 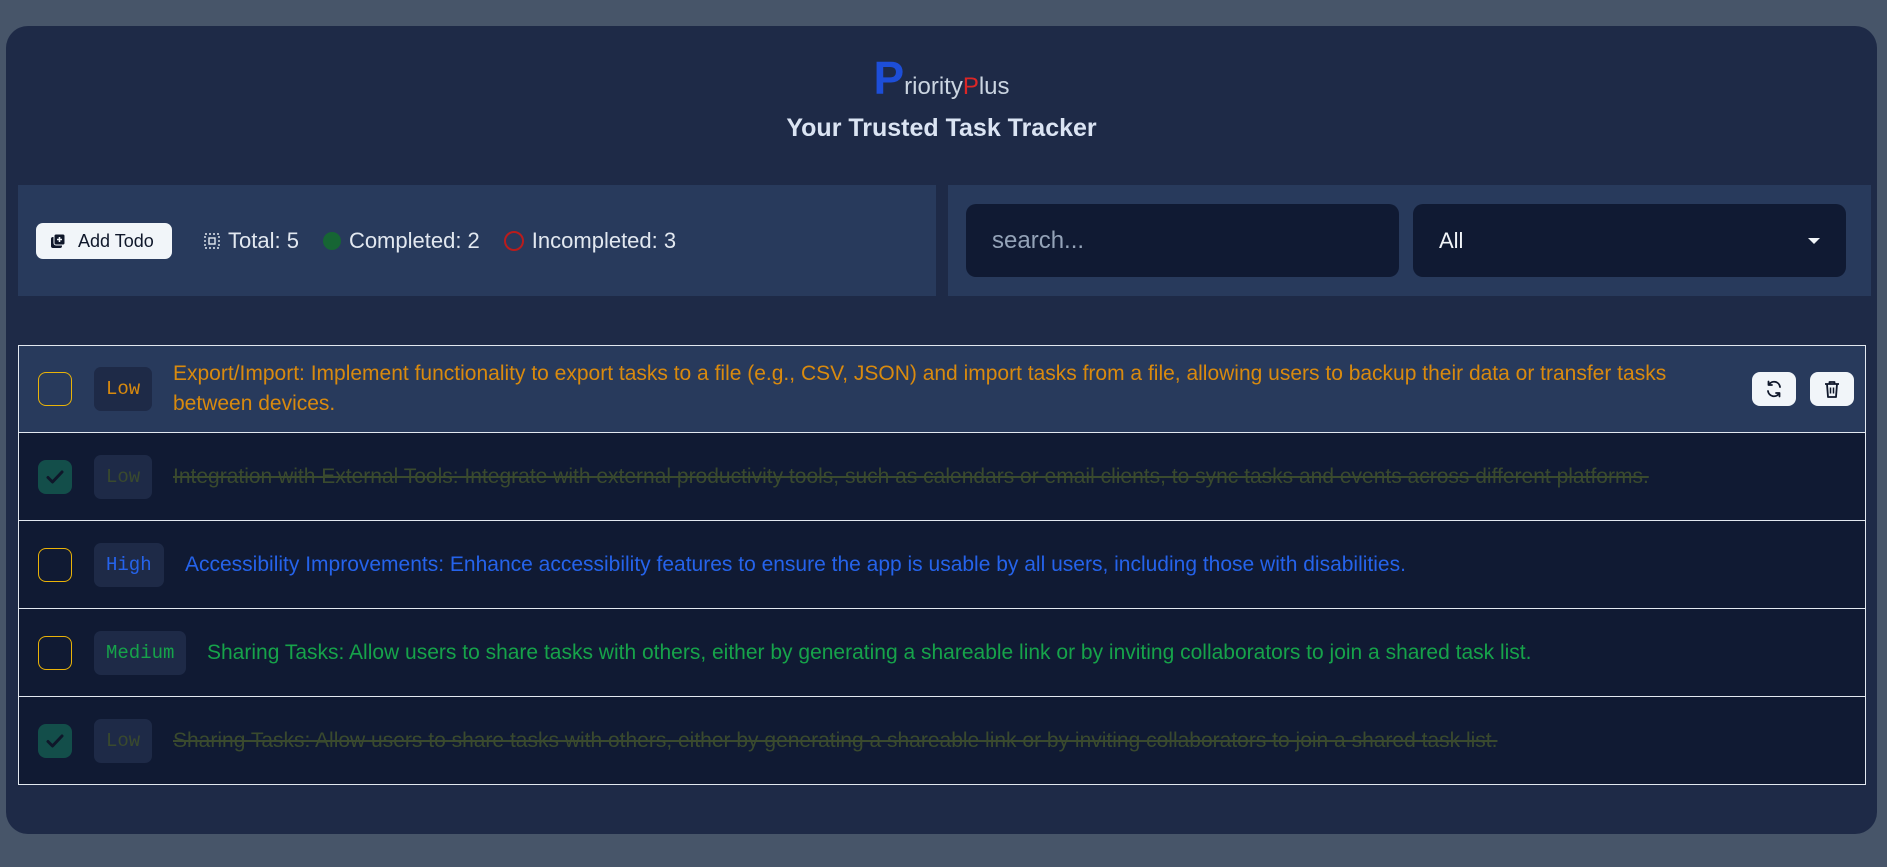 I want to click on completed-count: Completed: 2, so click(x=414, y=240).